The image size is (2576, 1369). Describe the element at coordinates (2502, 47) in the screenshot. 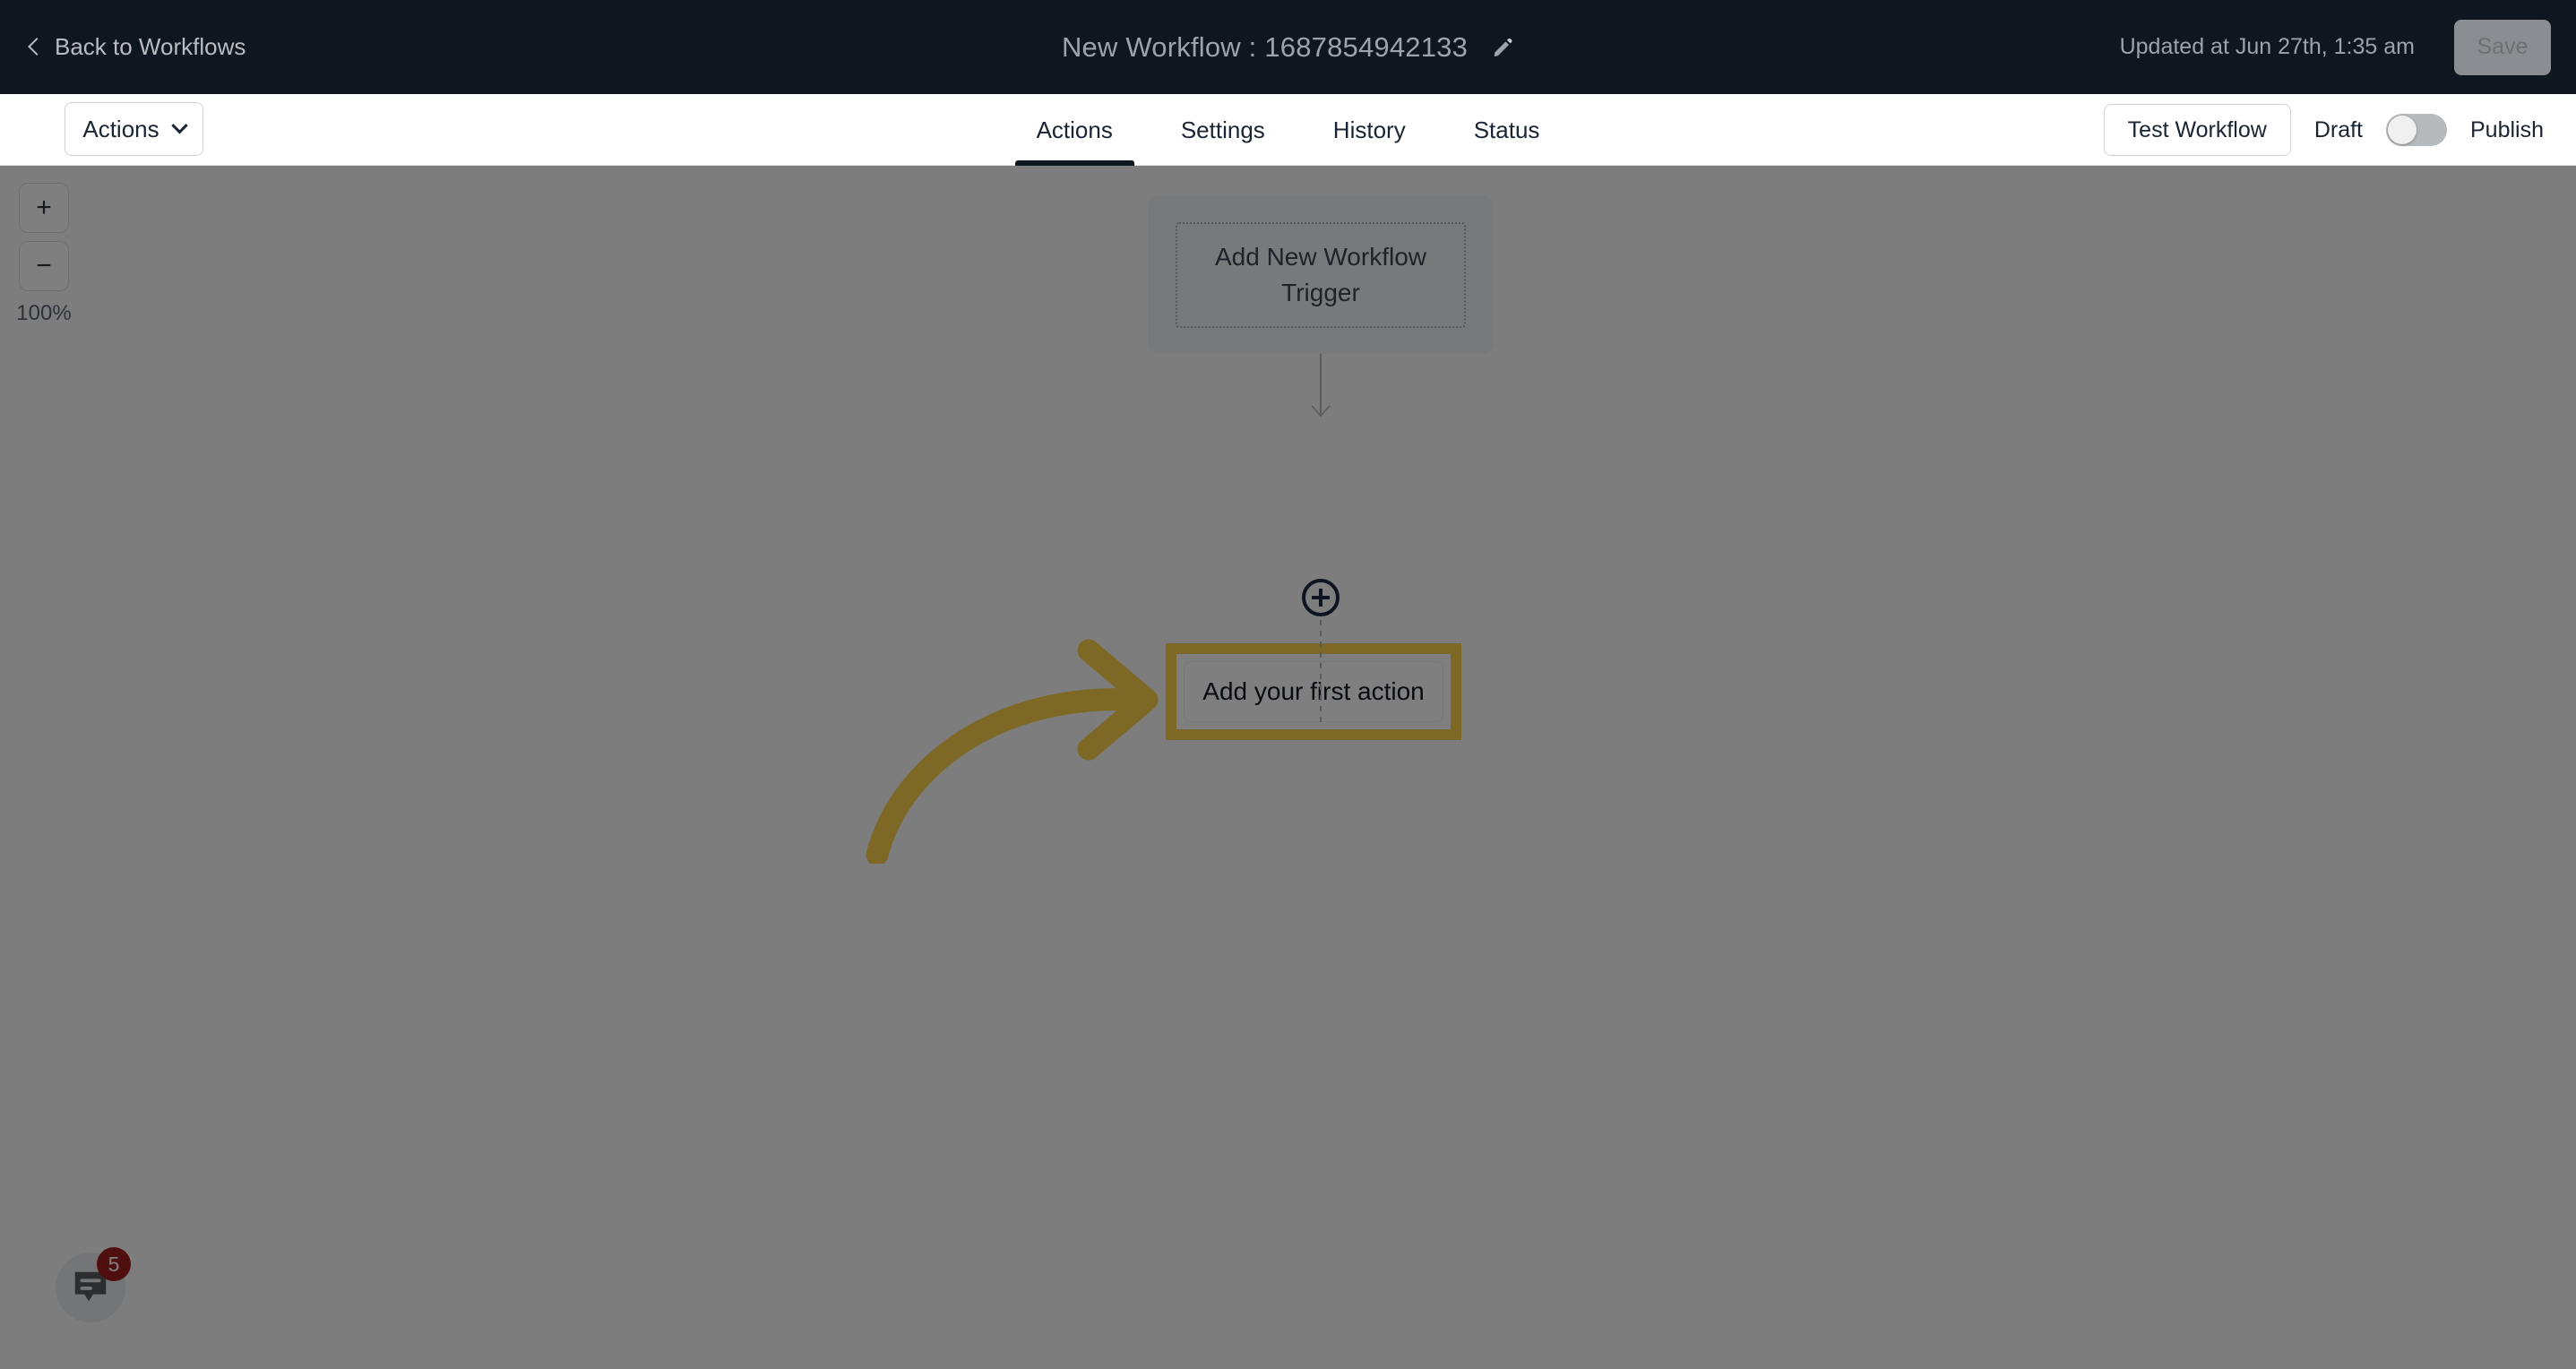

I see `save-button: Save` at that location.